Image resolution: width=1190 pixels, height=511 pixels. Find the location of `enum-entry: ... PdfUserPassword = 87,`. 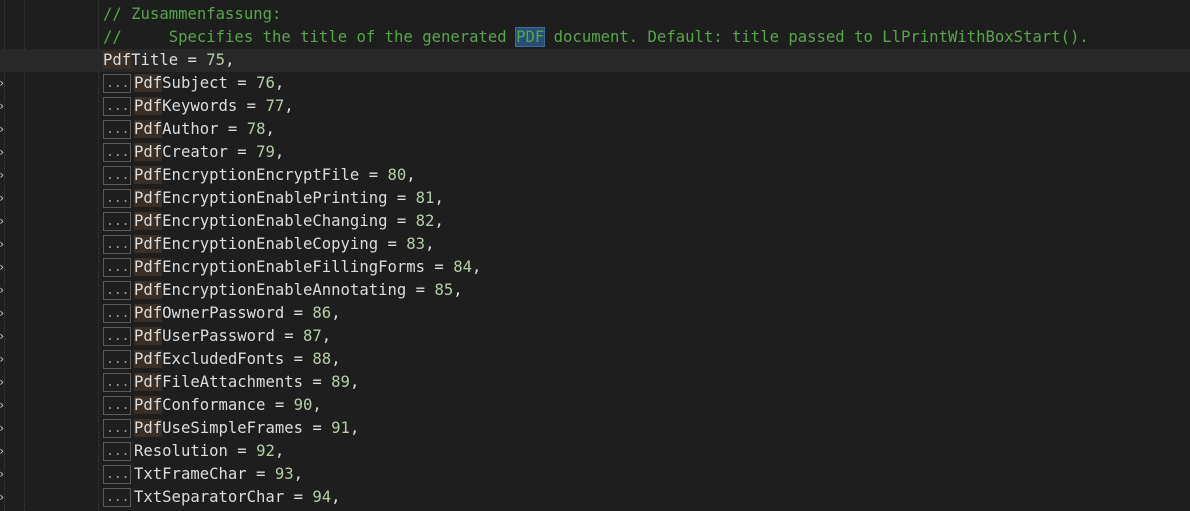

enum-entry: ... PdfUserPassword = 87, is located at coordinates (217, 336).